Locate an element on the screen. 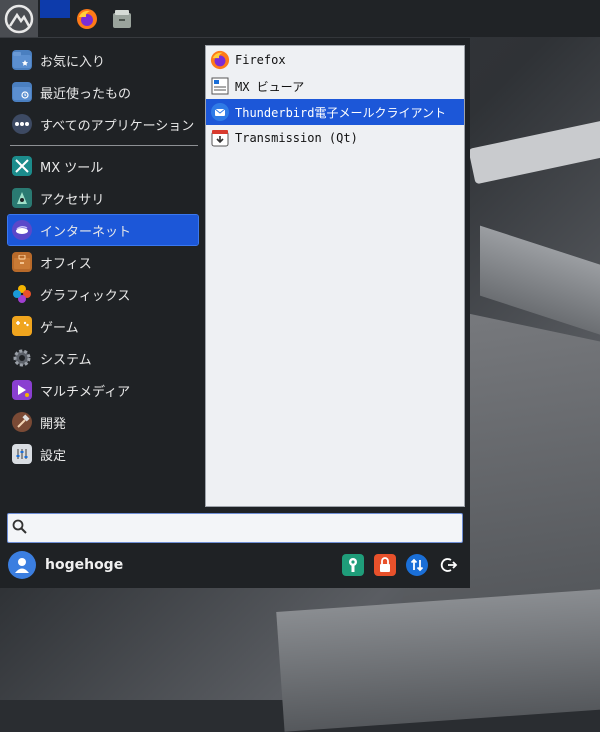 The height and width of the screenshot is (732, 600). switch-user-icon is located at coordinates (417, 565).